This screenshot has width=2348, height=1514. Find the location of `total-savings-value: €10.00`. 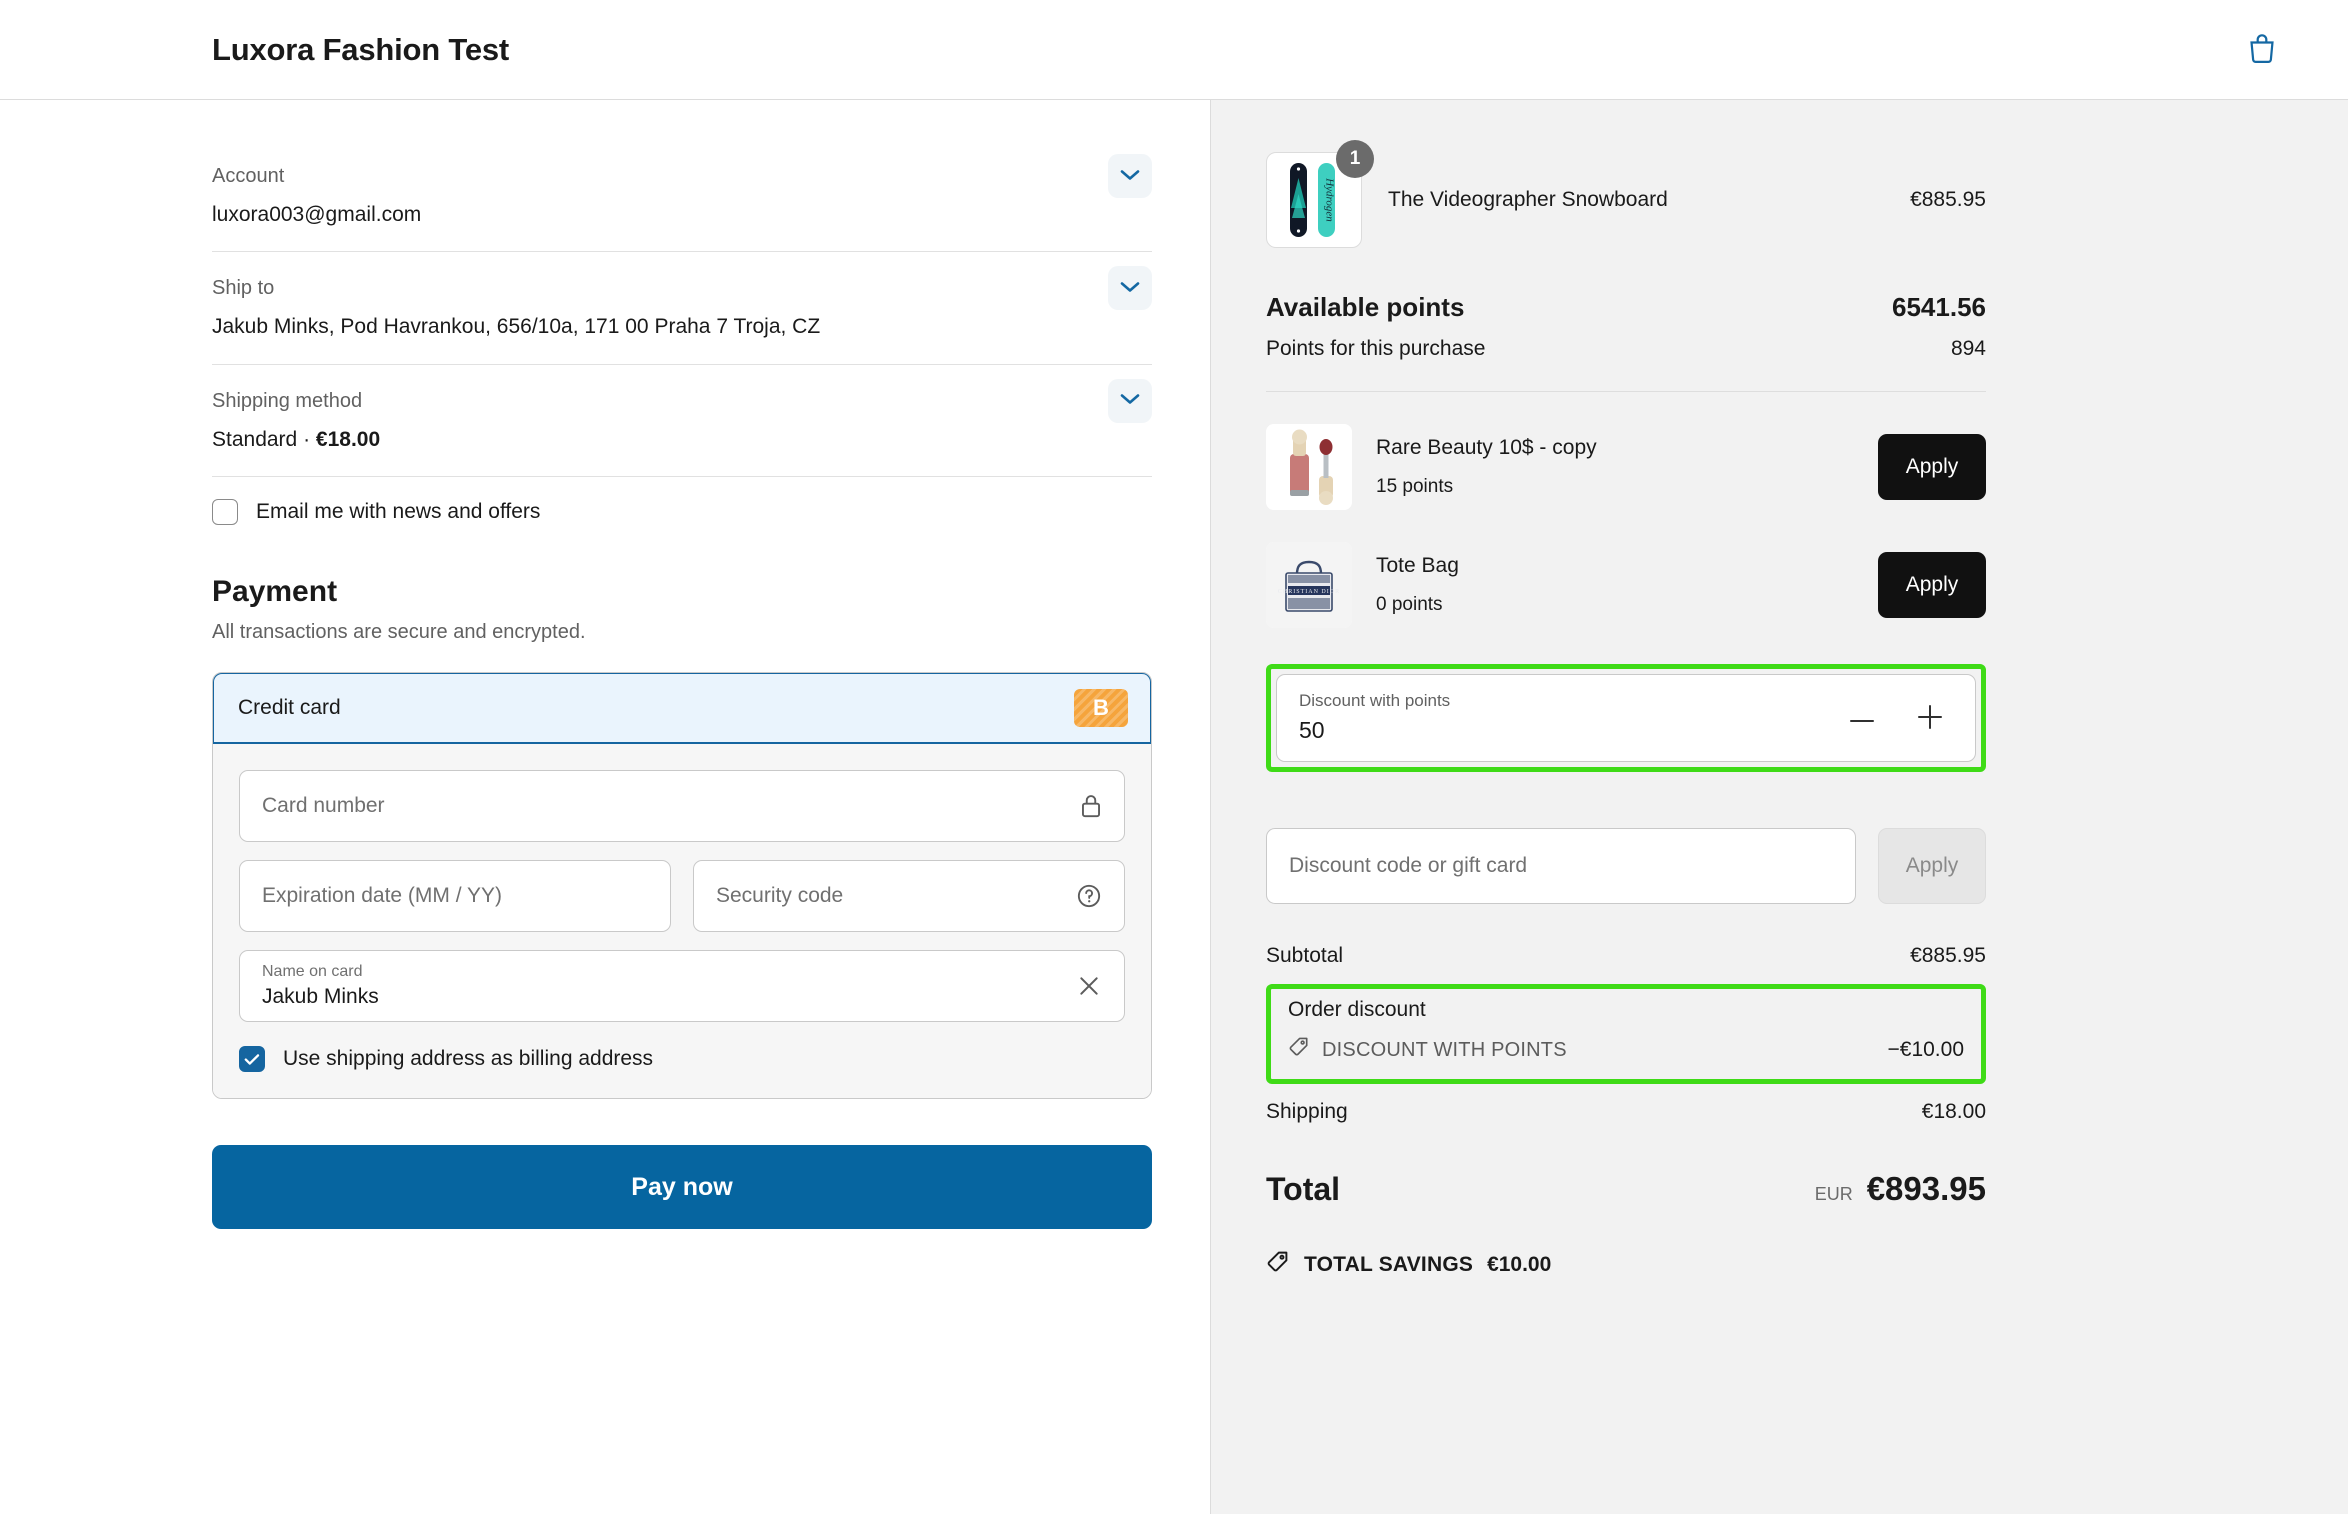

total-savings-value: €10.00 is located at coordinates (1519, 1264).